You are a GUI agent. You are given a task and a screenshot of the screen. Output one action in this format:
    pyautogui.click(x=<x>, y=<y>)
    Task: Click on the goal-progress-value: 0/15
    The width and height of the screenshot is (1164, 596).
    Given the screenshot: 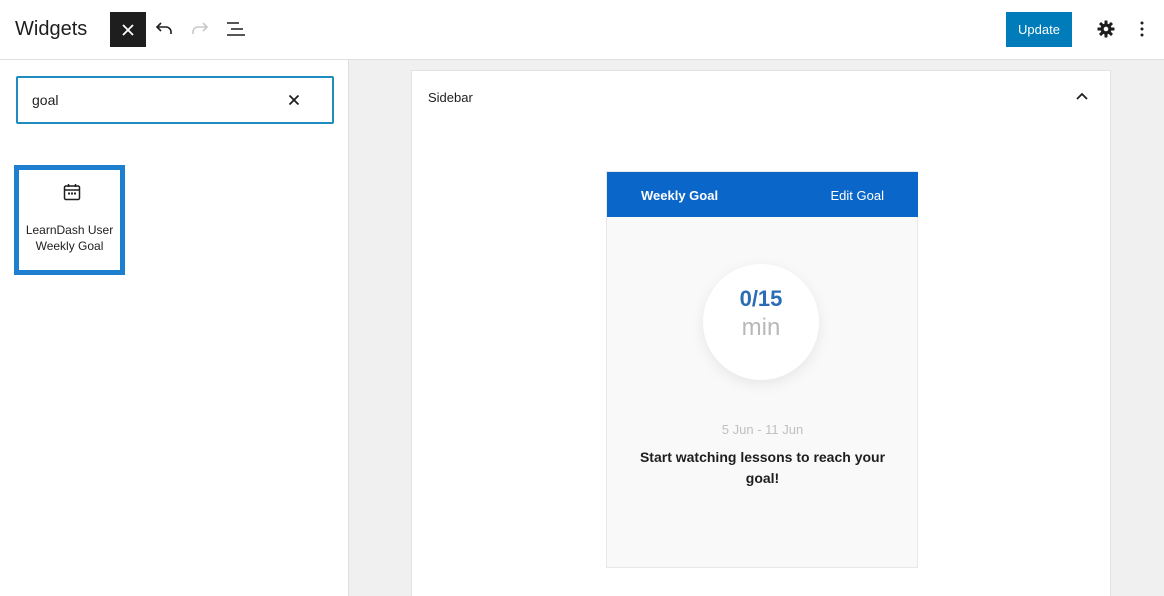 What is the action you would take?
    pyautogui.click(x=761, y=298)
    